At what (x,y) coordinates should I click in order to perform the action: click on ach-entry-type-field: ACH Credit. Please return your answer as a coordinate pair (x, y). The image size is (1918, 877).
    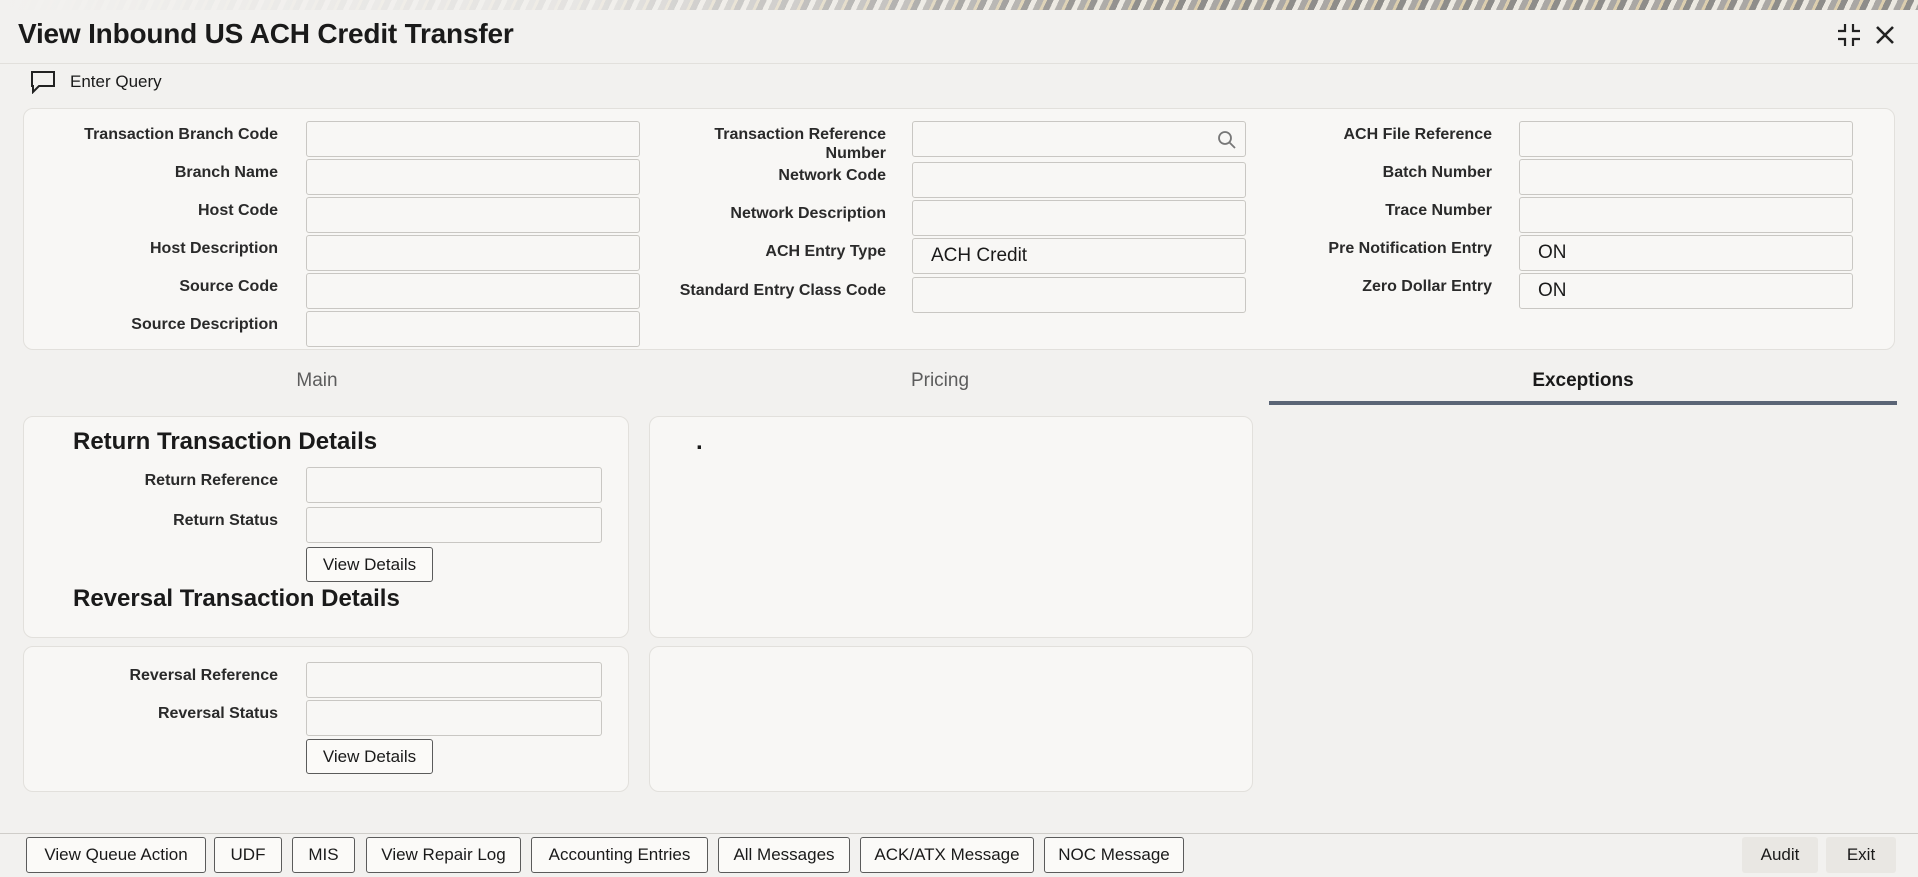
    Looking at the image, I should click on (1079, 256).